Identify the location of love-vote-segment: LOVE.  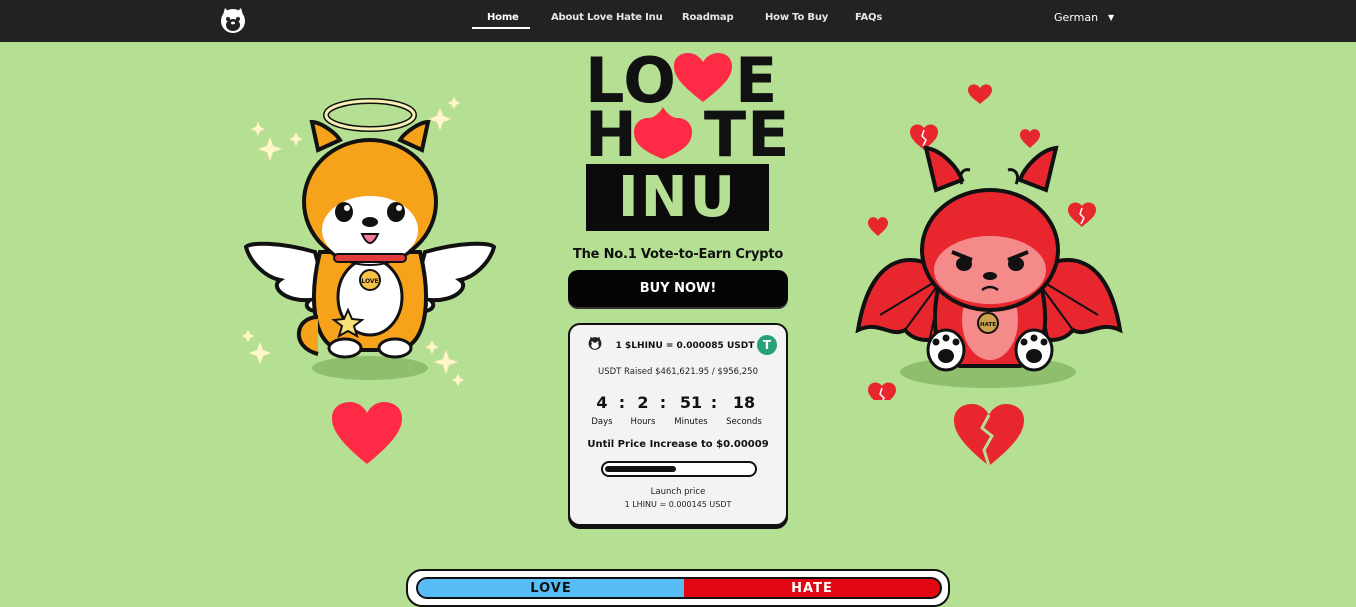
(550, 588).